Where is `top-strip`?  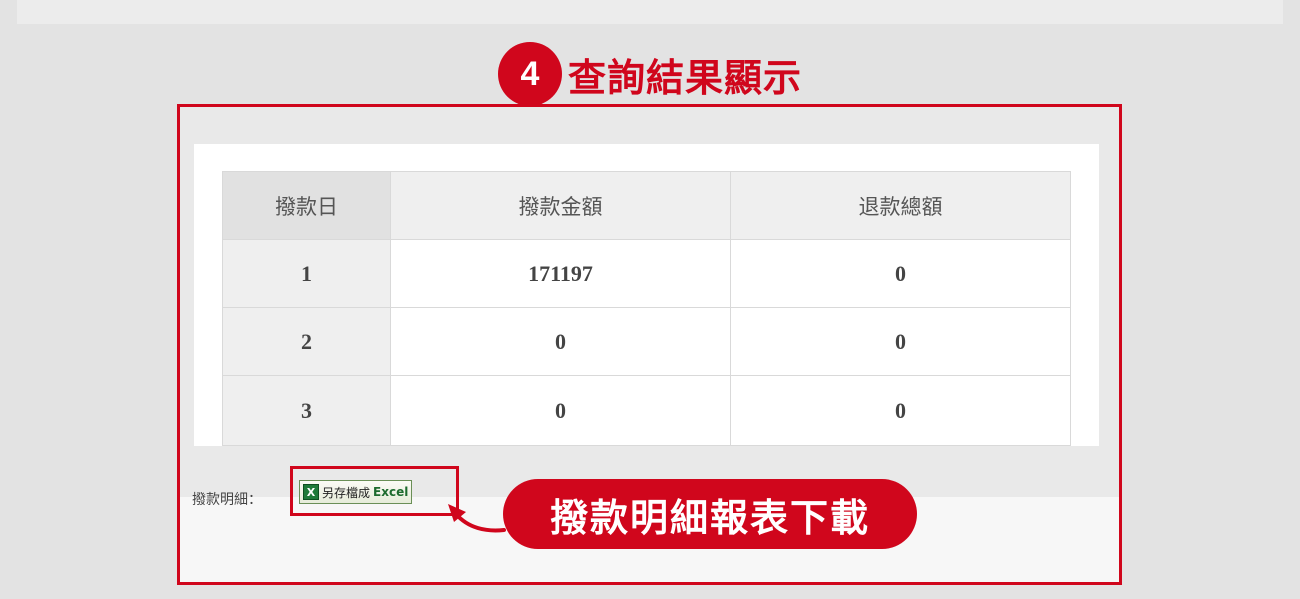
top-strip is located at coordinates (650, 12).